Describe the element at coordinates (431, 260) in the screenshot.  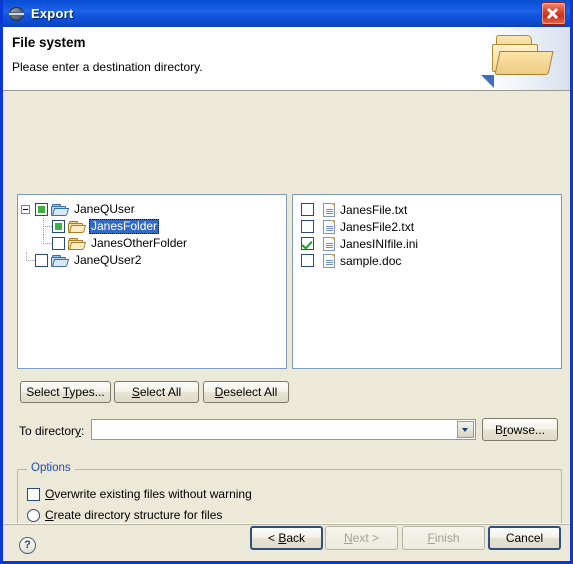
I see `file-list-item: sample.doc` at that location.